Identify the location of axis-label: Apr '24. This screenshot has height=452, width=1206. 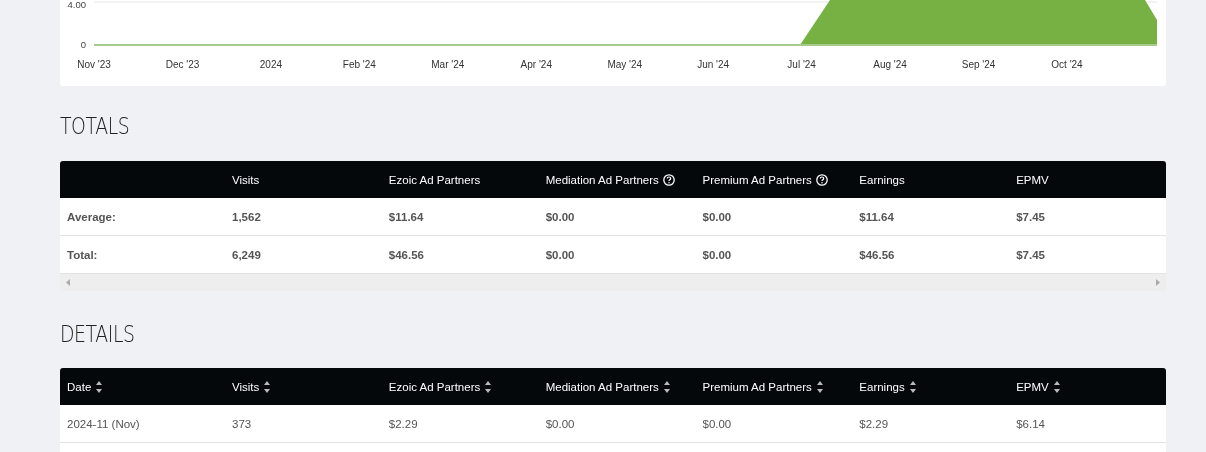
(536, 64).